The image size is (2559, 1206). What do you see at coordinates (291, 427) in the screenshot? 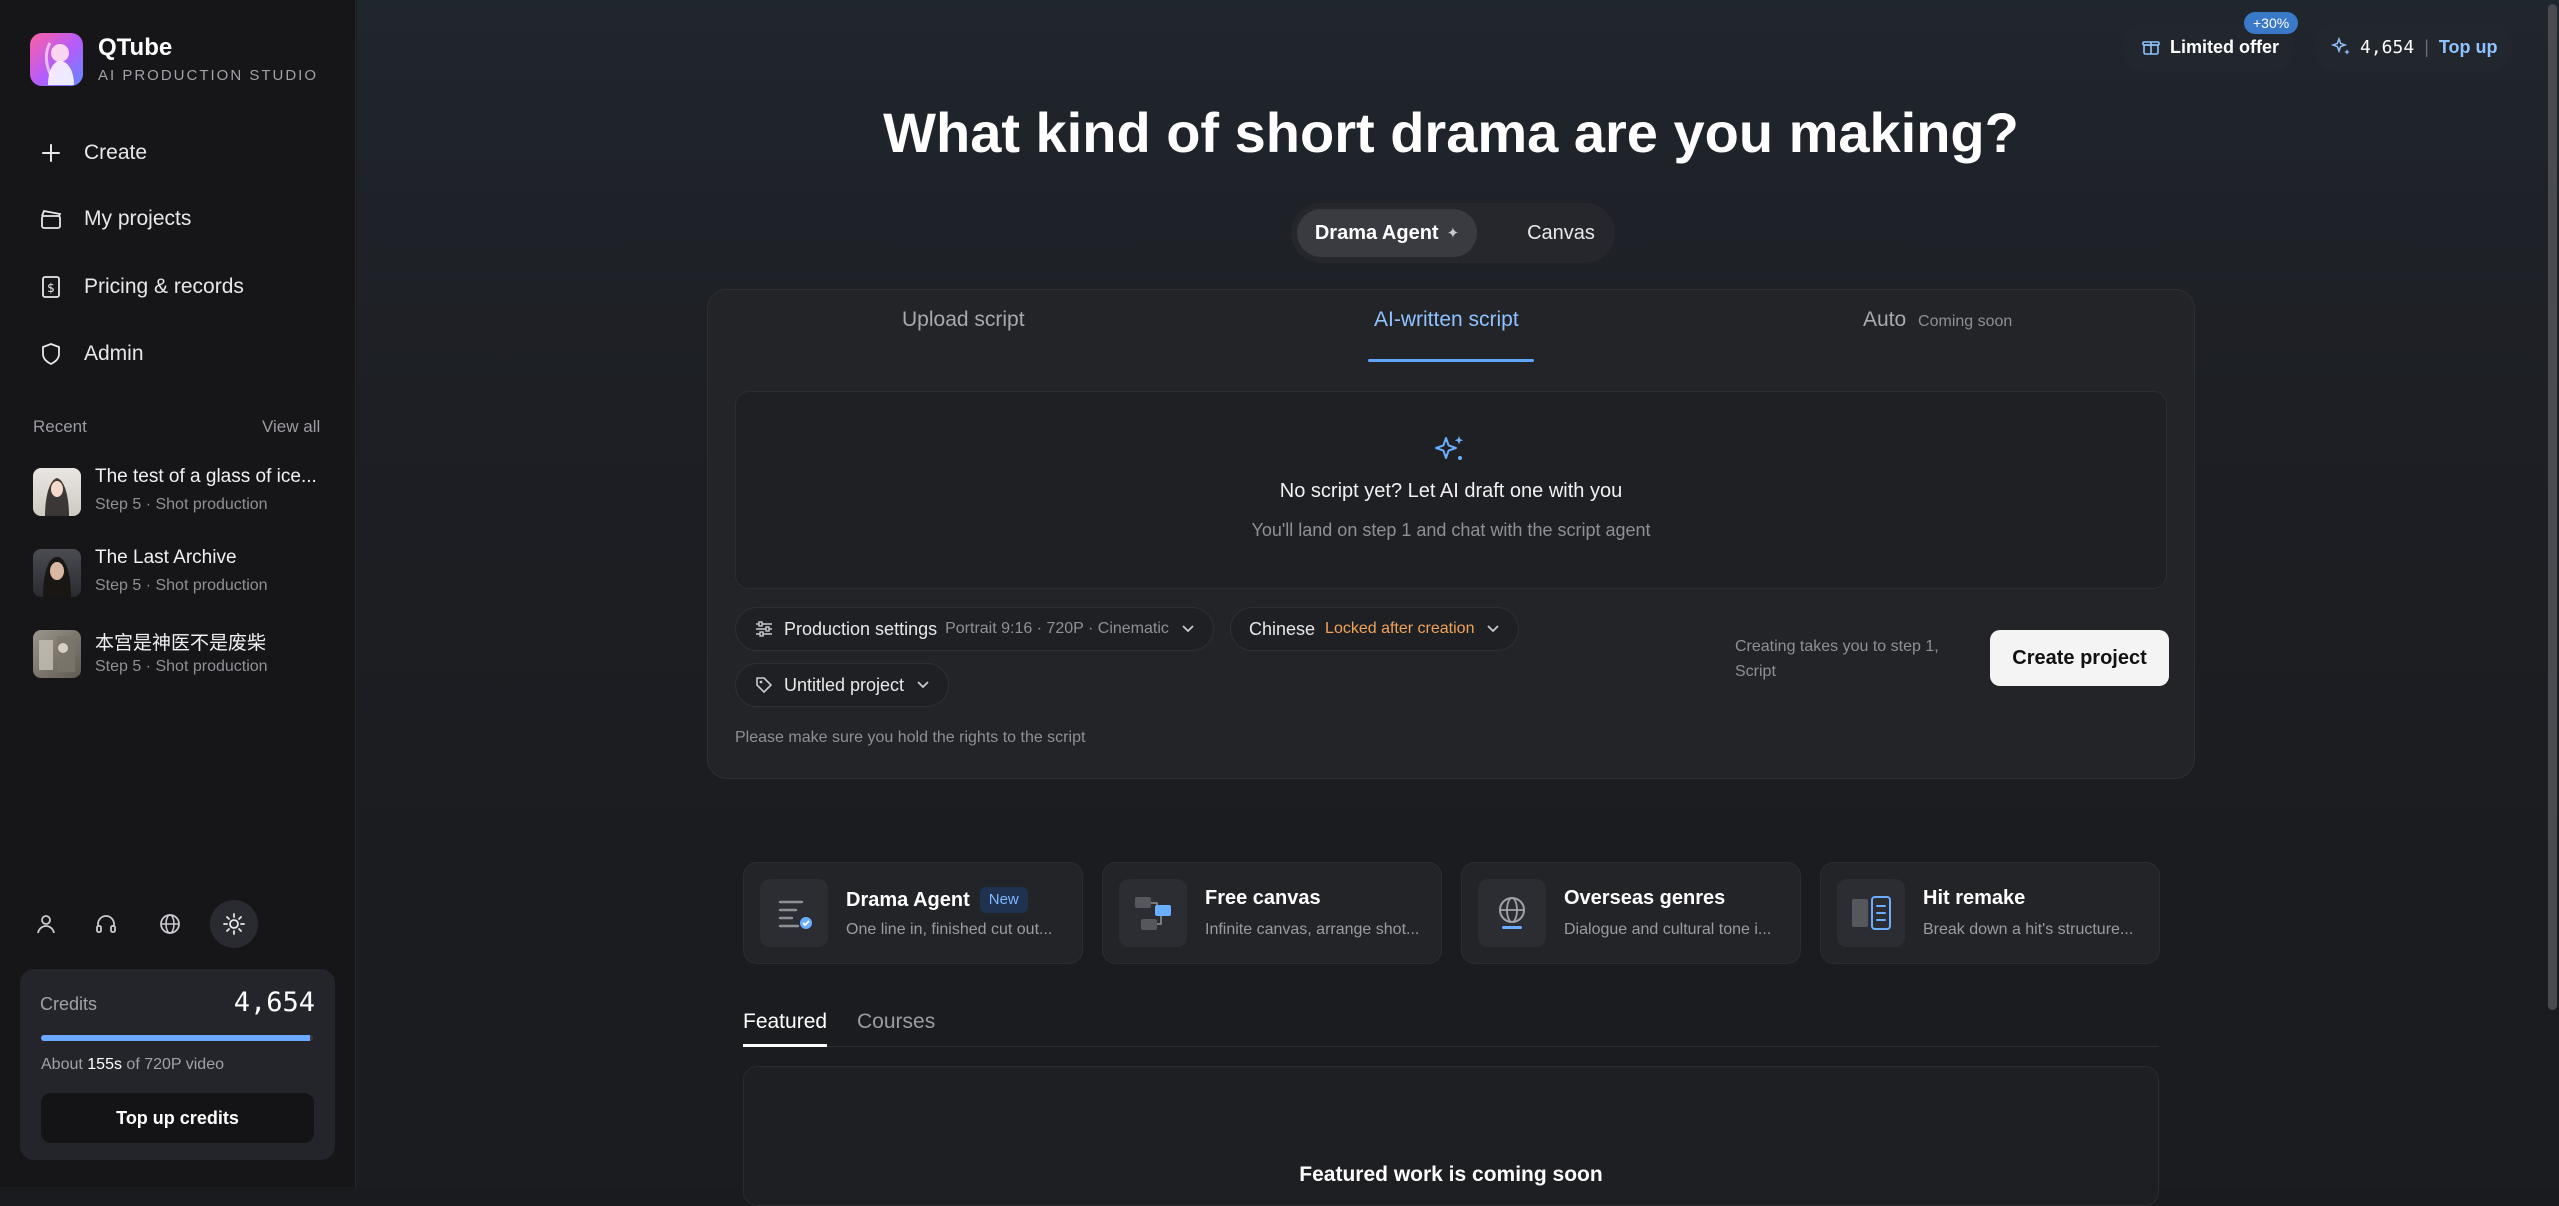
I see `view-all-link: View all` at bounding box center [291, 427].